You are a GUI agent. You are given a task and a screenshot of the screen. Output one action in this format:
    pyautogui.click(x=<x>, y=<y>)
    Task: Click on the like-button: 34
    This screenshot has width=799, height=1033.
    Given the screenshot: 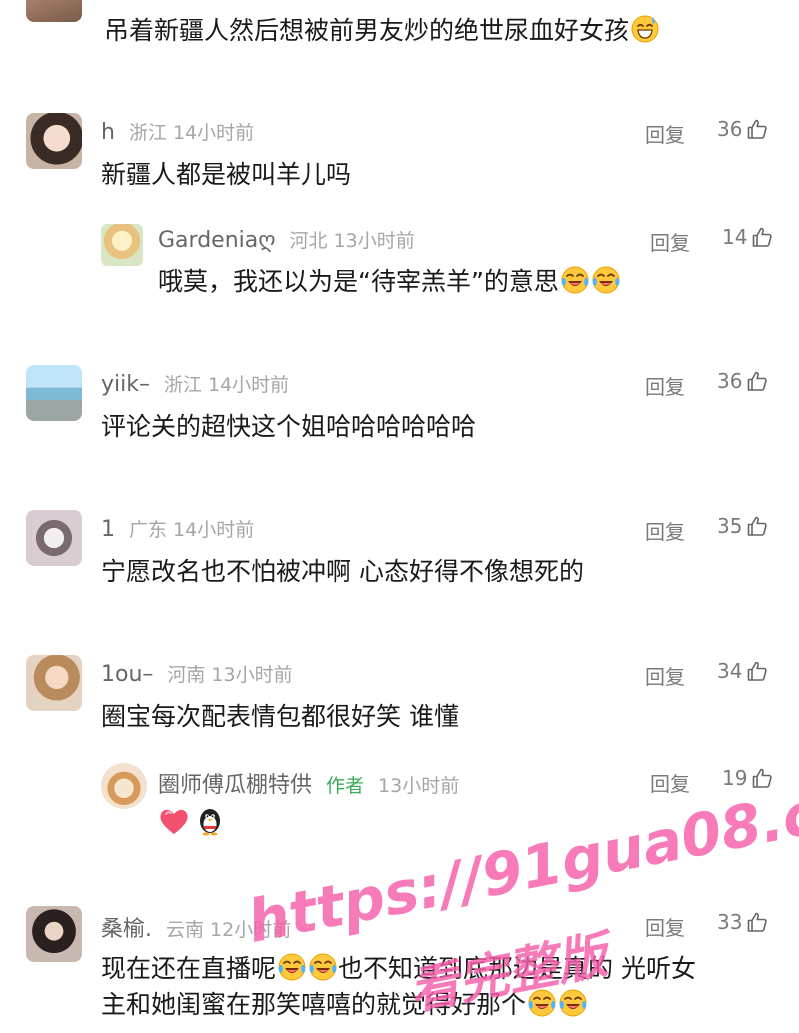 What is the action you would take?
    pyautogui.click(x=743, y=671)
    